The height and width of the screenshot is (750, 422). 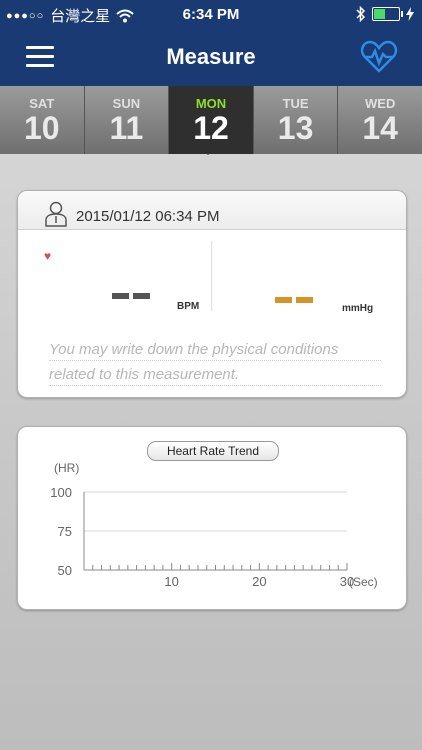 I want to click on top-bar: ●●●○○ 台灣之星 6:34 PM Measure, so click(x=211, y=43).